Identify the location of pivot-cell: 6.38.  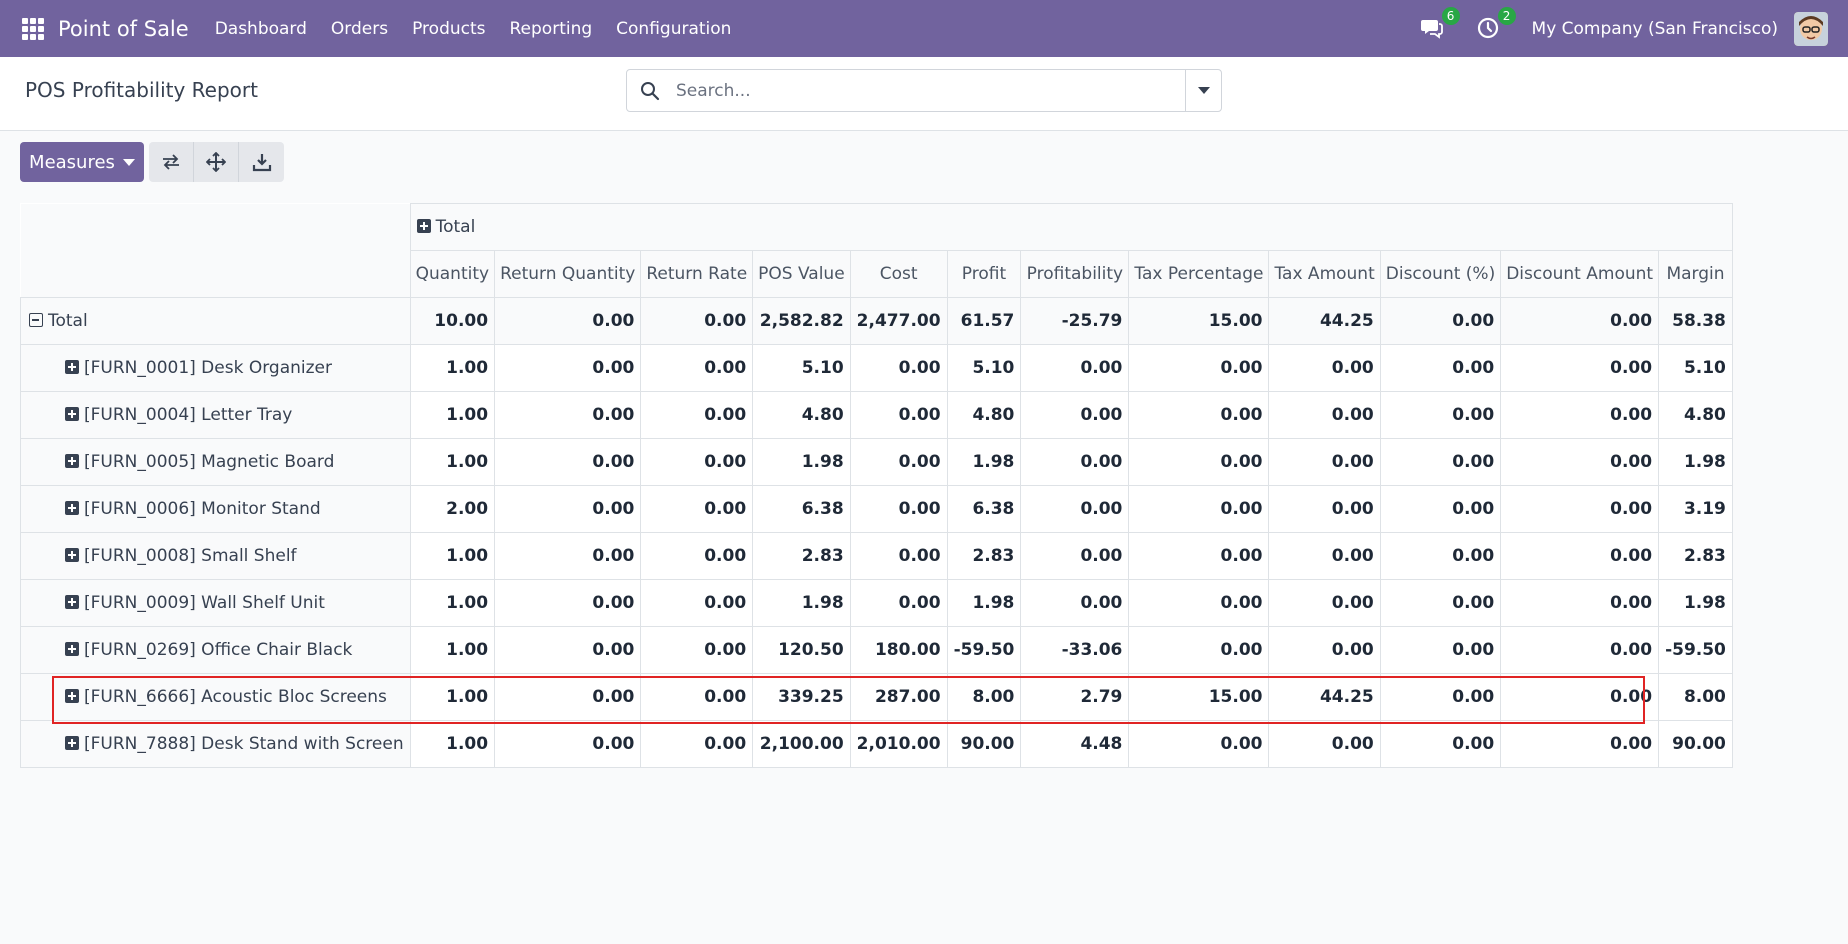
(801, 509).